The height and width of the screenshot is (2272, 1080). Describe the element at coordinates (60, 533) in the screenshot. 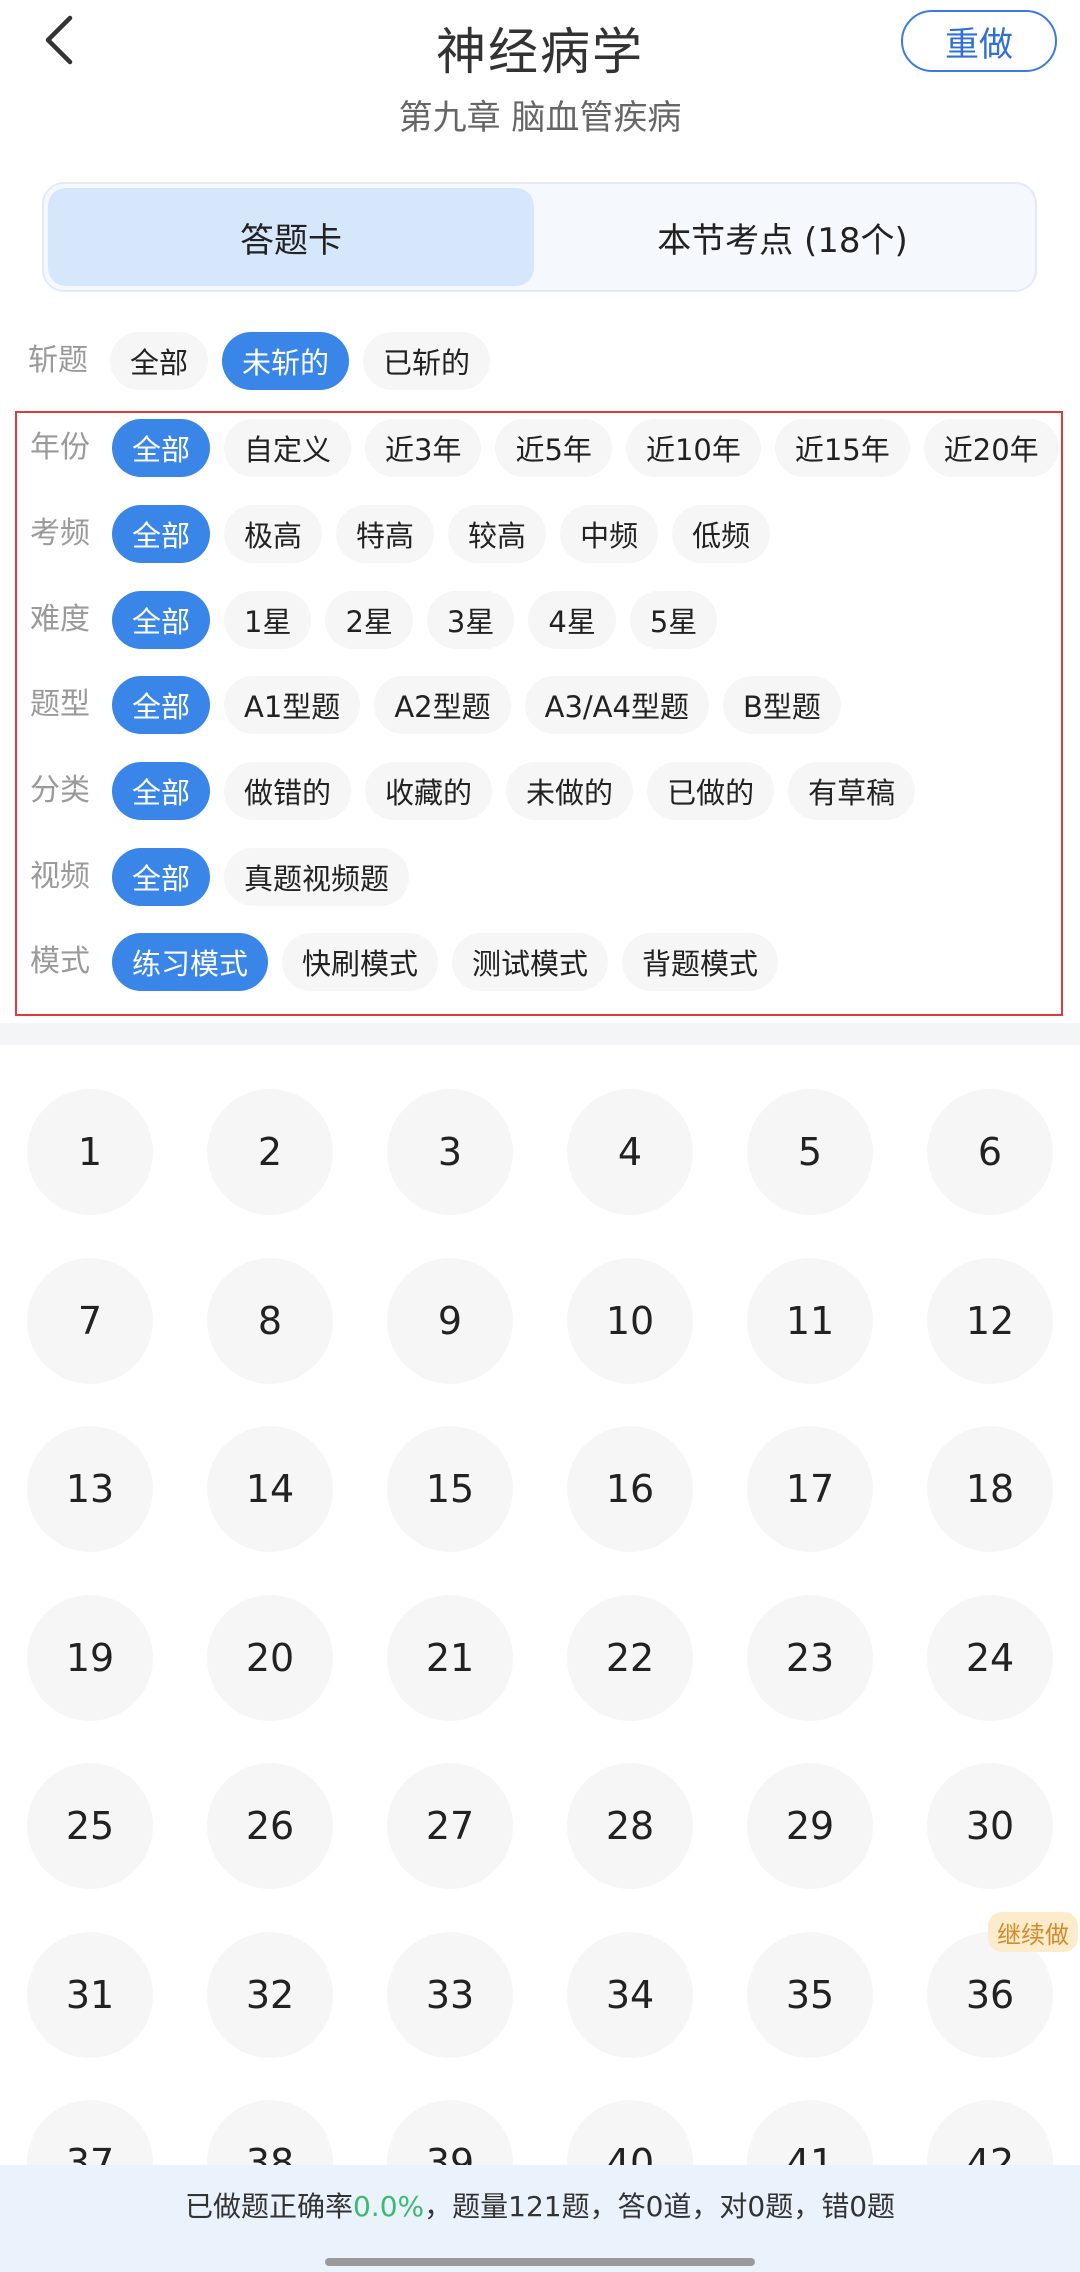

I see `filter-label: 考频` at that location.